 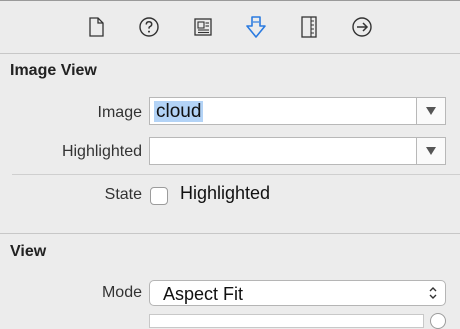 What do you see at coordinates (236, 174) in the screenshot?
I see `section-divider` at bounding box center [236, 174].